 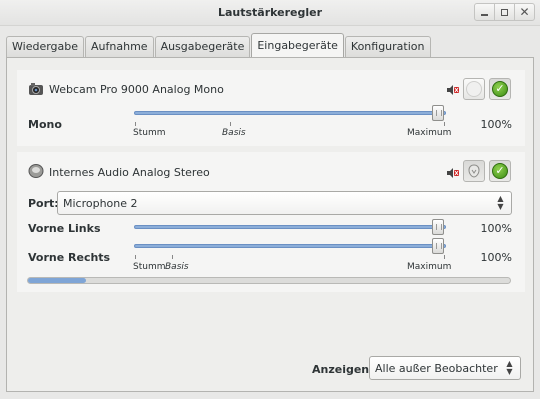 I want to click on volume-percent: 100%, so click(x=496, y=124).